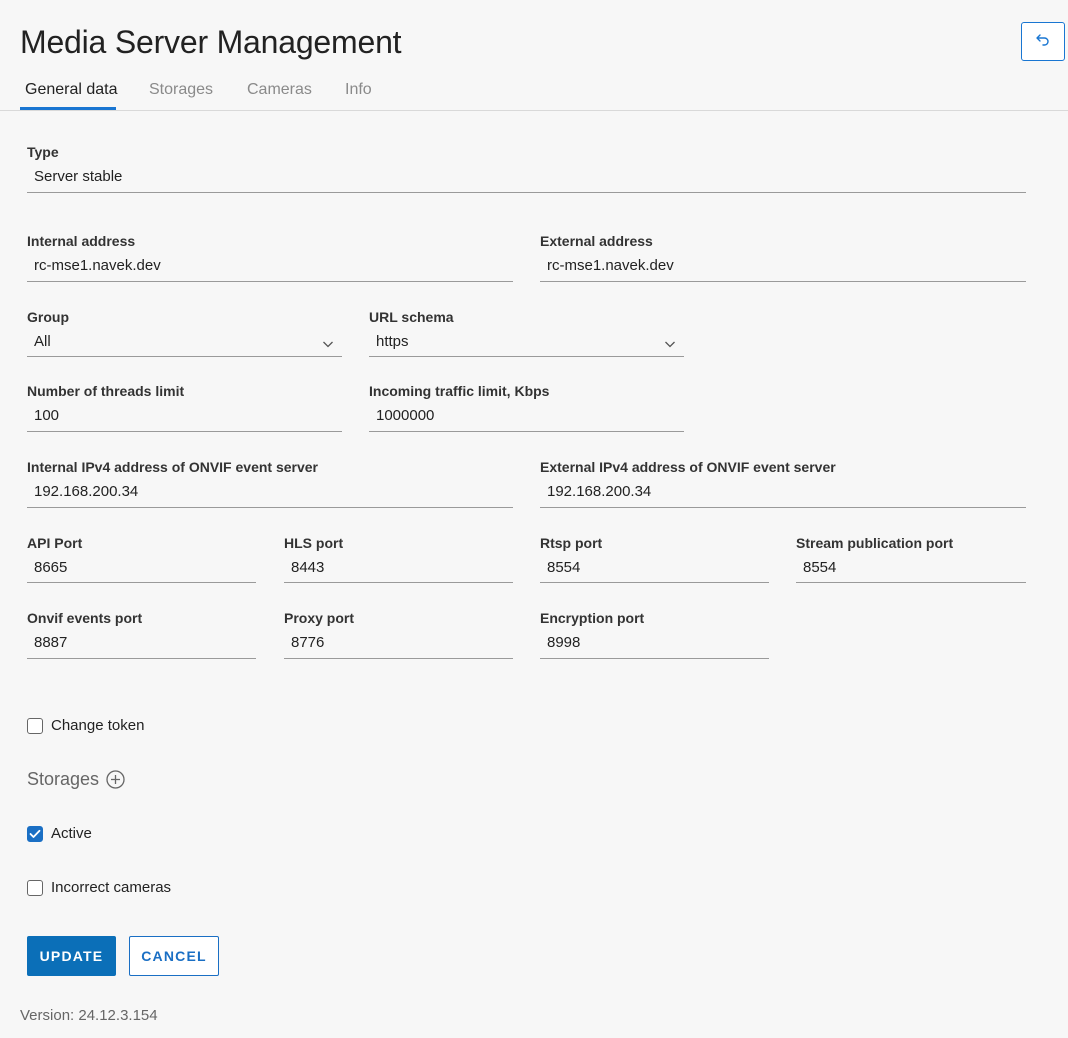  Describe the element at coordinates (875, 543) in the screenshot. I see `stream-publication-port-label: Stream publication port` at that location.